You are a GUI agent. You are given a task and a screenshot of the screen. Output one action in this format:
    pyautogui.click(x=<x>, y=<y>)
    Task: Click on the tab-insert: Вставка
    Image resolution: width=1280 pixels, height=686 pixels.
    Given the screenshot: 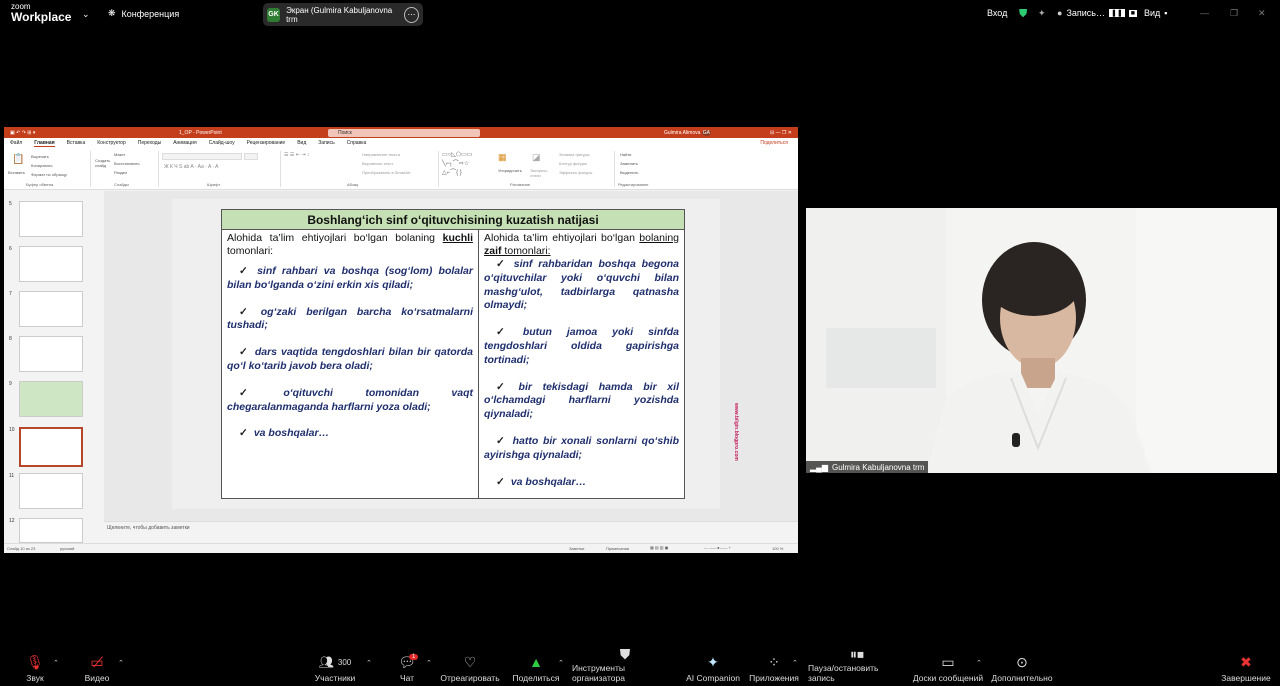 What is the action you would take?
    pyautogui.click(x=76, y=143)
    